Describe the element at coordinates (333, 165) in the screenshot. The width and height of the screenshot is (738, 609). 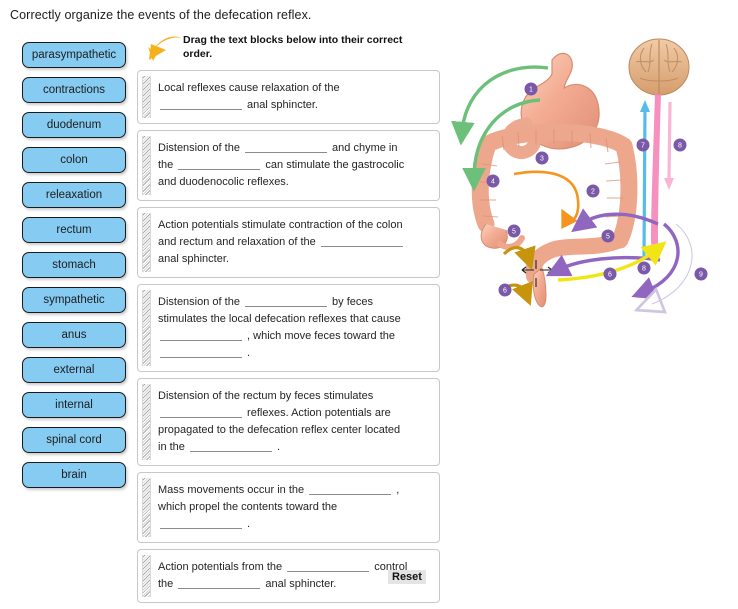
I see `text-fragment: can stimulate the gastrocolic` at that location.